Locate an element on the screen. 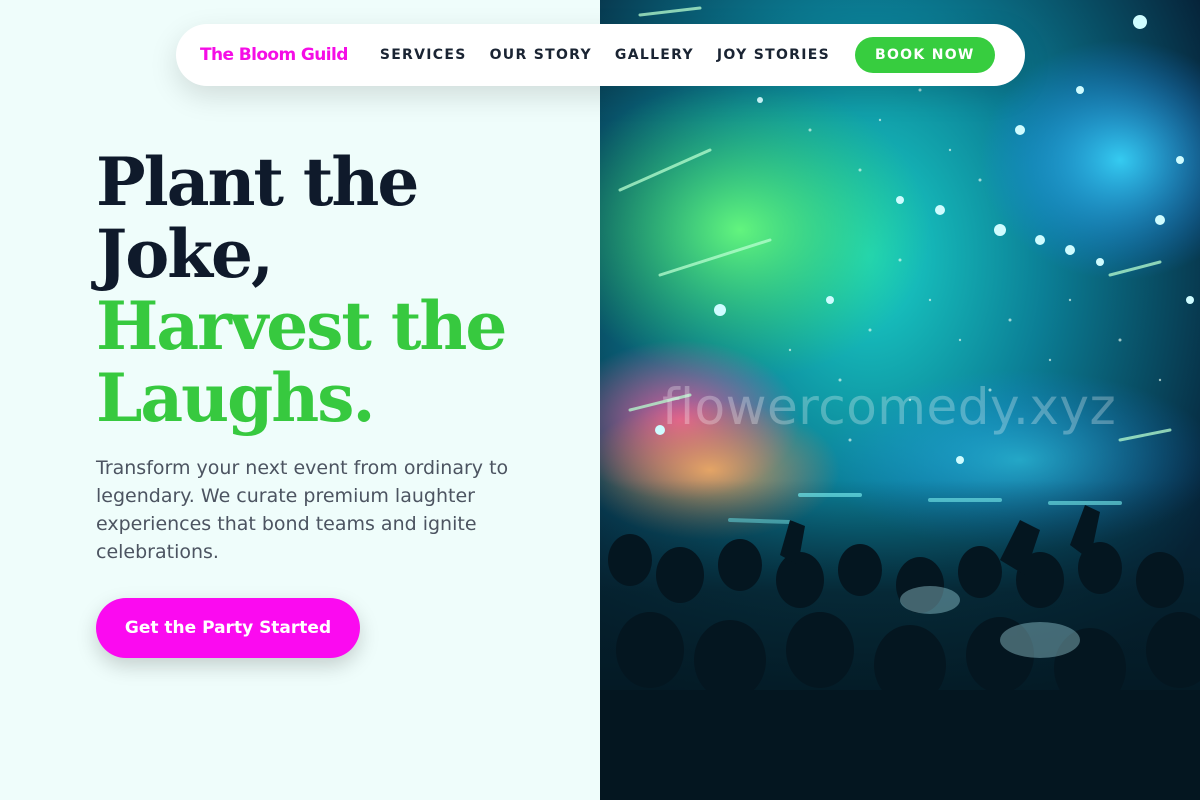 The image size is (1200, 800). nav-link-services: SERVICES is located at coordinates (423, 55).